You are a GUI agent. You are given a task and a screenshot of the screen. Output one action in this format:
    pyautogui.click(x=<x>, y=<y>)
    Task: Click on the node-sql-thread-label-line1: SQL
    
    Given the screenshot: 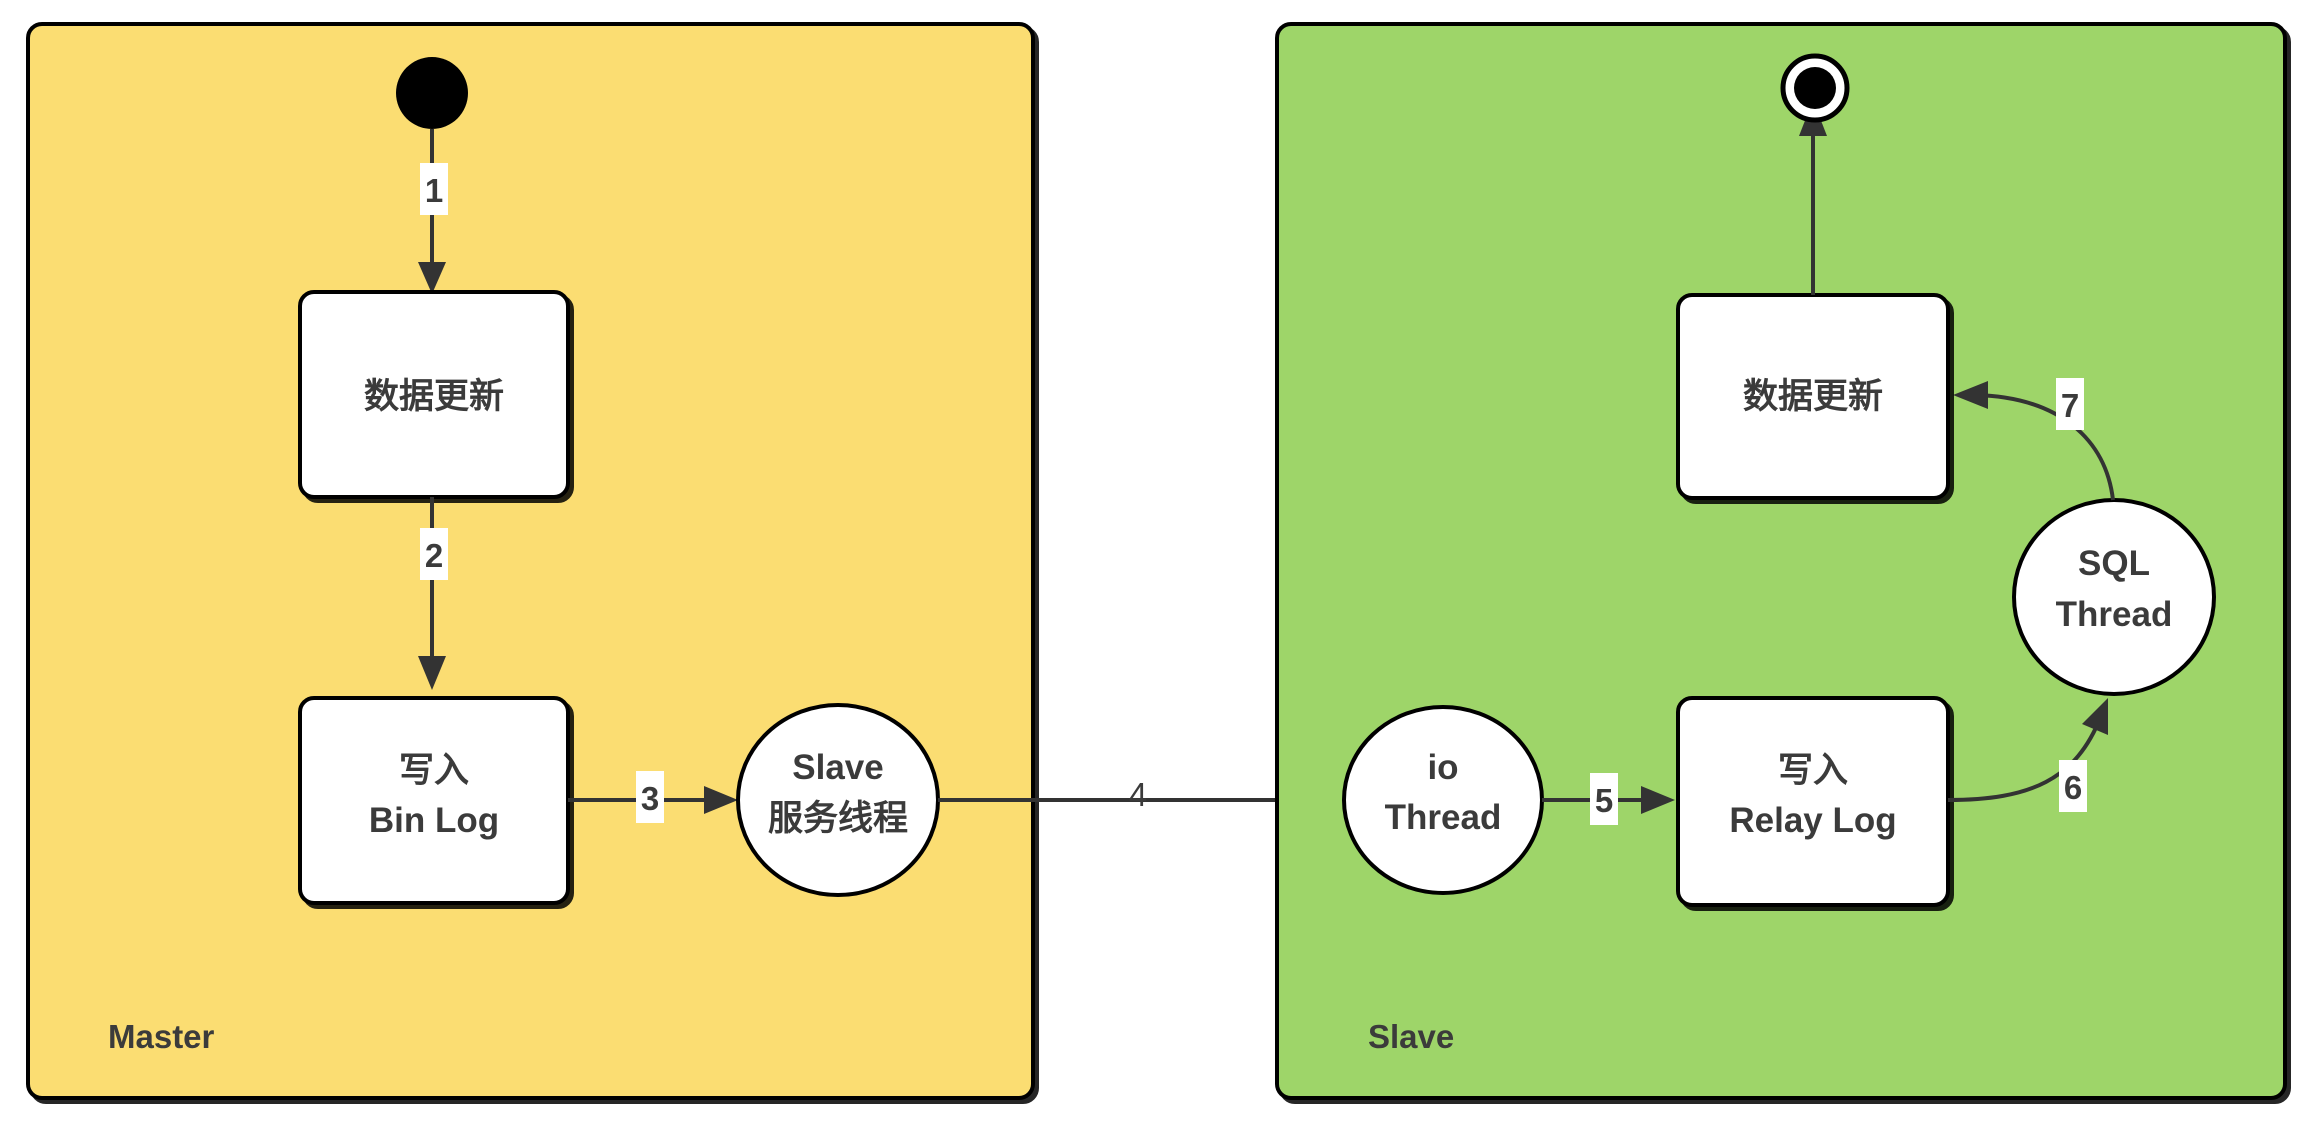 What is the action you would take?
    pyautogui.click(x=2114, y=563)
    